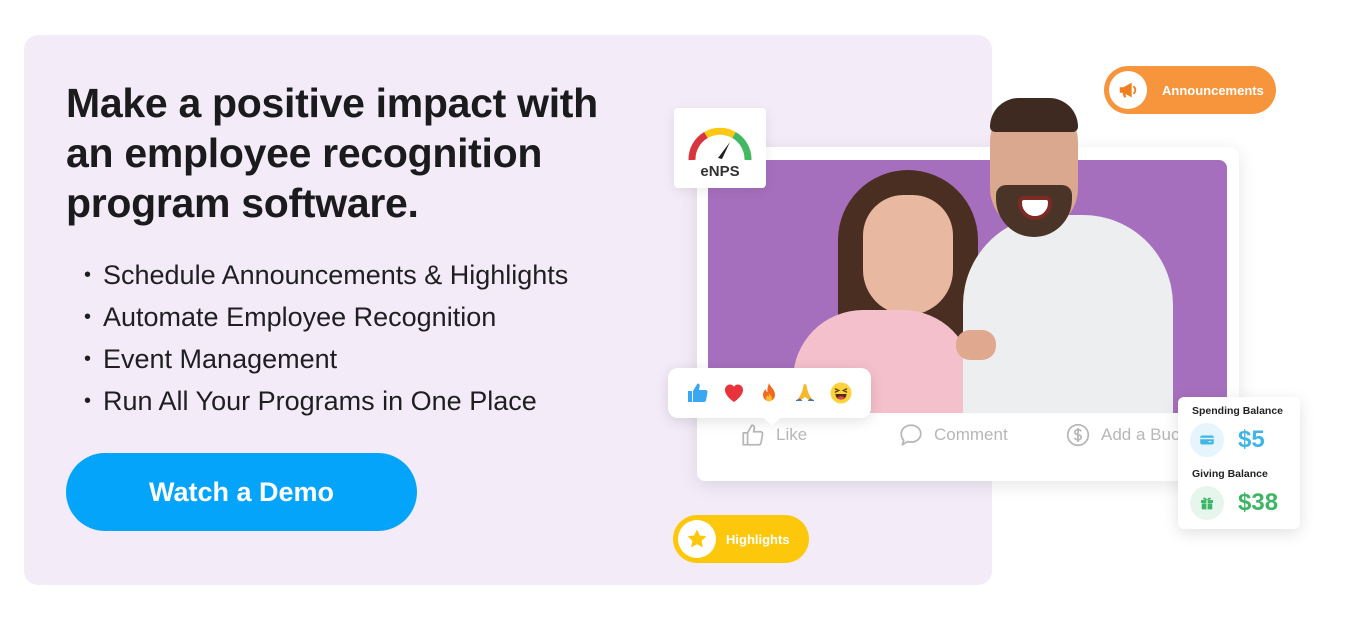 This screenshot has height=624, width=1352. What do you see at coordinates (976, 345) in the screenshot?
I see `fist-bump` at bounding box center [976, 345].